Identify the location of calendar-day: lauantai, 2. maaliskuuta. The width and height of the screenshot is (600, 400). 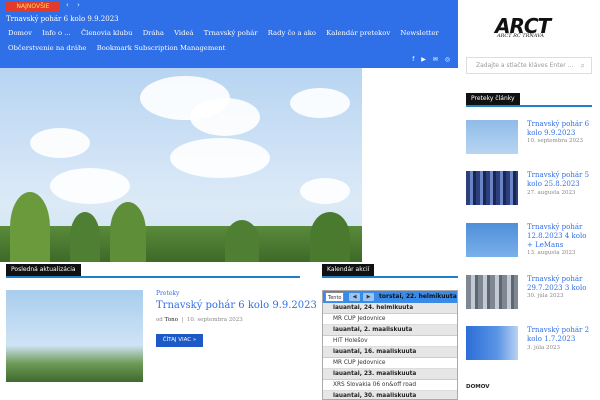
(390, 330).